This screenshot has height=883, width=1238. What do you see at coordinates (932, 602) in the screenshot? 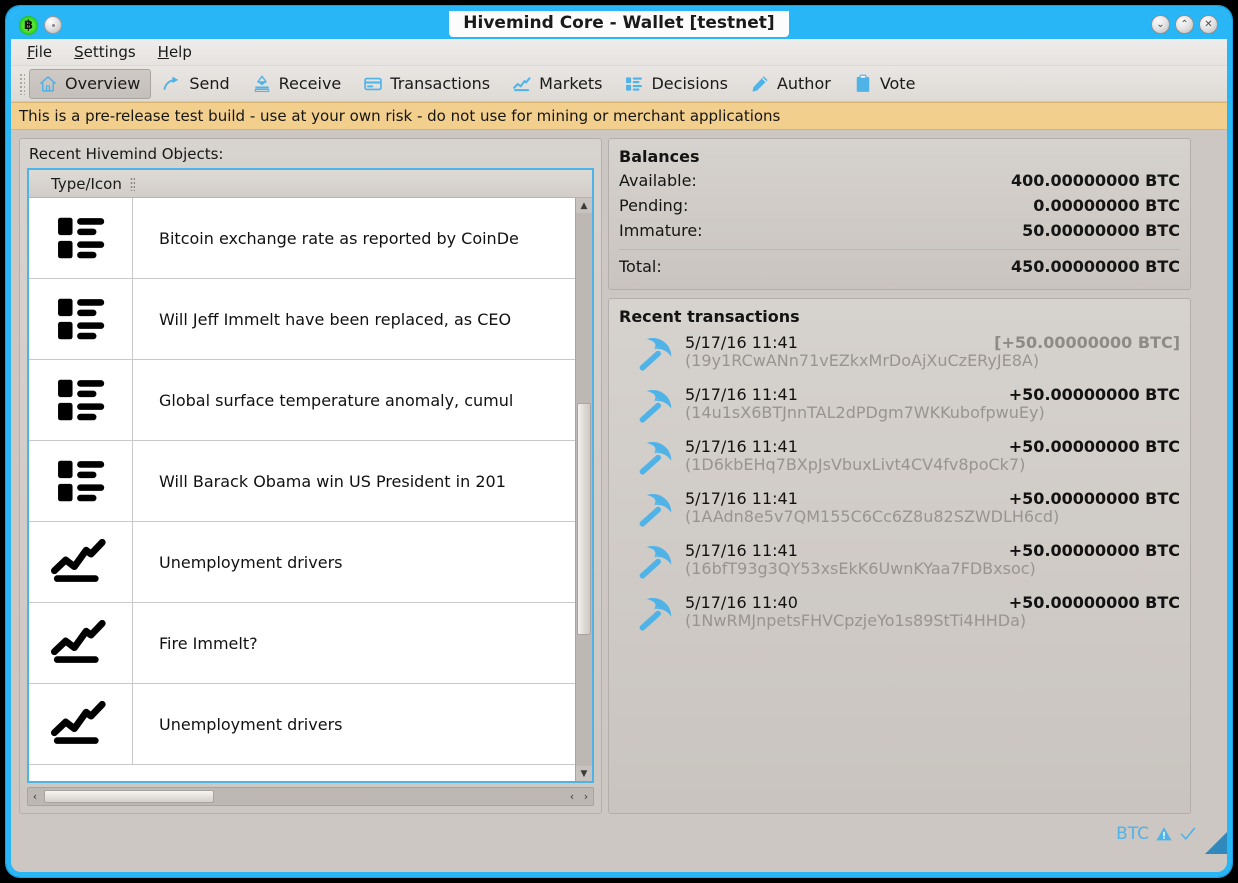
I see `transaction-summary: 5/17/16 11:40 +50.00000000 BTC` at bounding box center [932, 602].